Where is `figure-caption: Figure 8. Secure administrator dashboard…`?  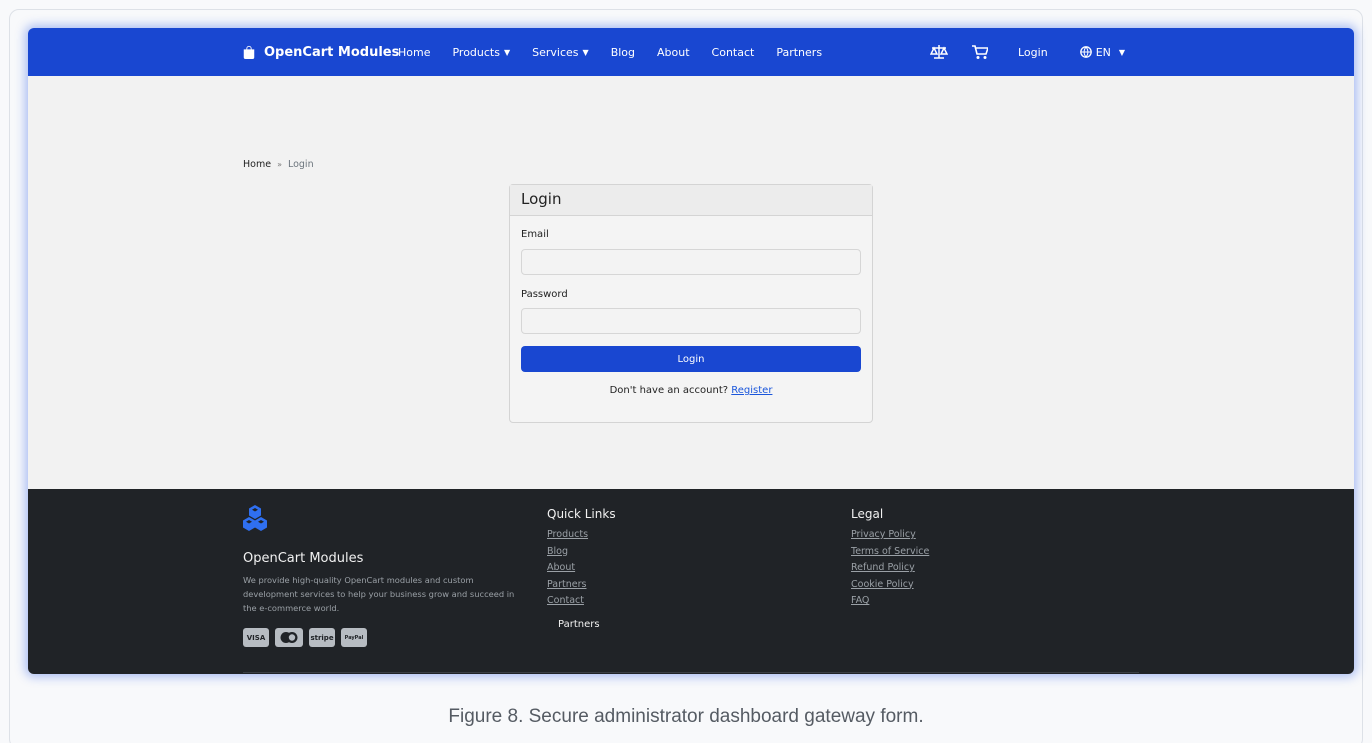 figure-caption: Figure 8. Secure administrator dashboard… is located at coordinates (686, 716).